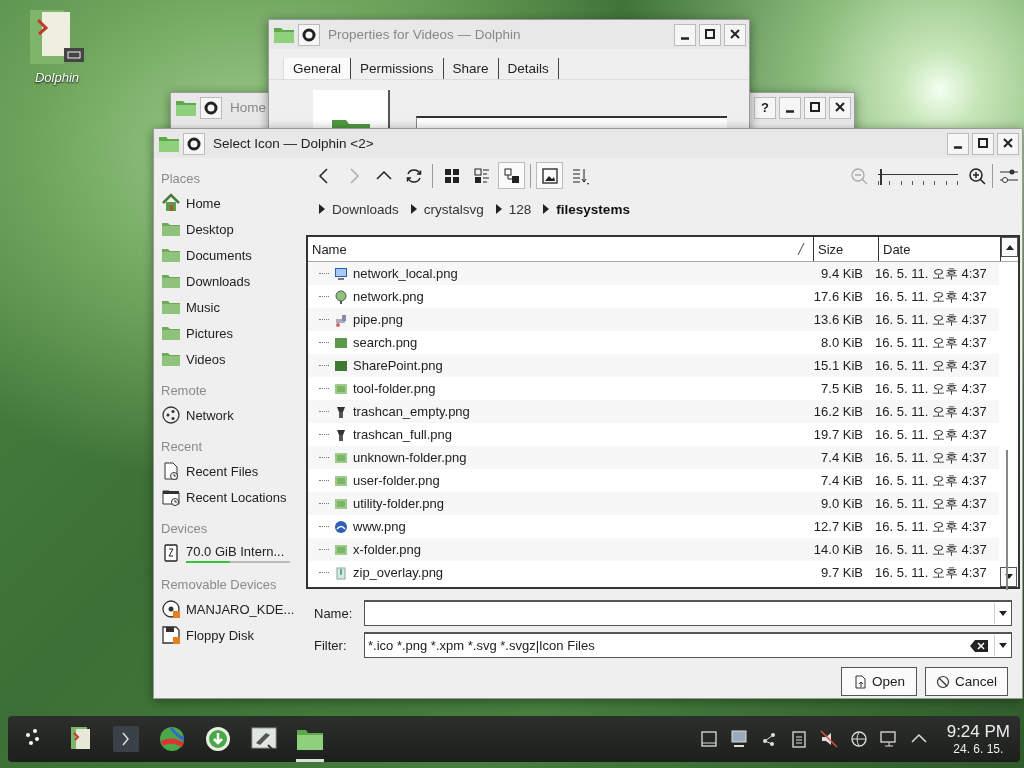 The width and height of the screenshot is (1024, 768). I want to click on file-row: SharePoint.png 15.1 KiB 16. 5. 11. 오후 4:37, so click(653, 365).